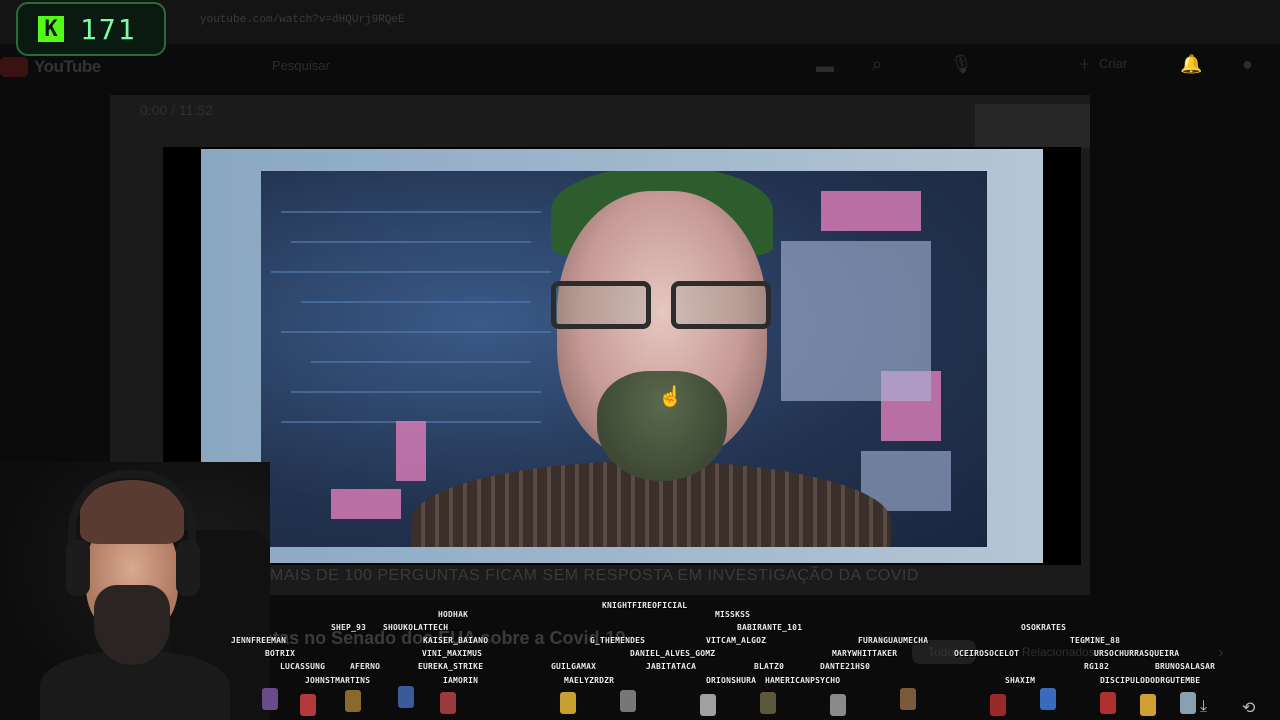 Image resolution: width=1280 pixels, height=720 pixels. What do you see at coordinates (416, 627) in the screenshot?
I see `chat-username: SHOUKOLATTECH` at bounding box center [416, 627].